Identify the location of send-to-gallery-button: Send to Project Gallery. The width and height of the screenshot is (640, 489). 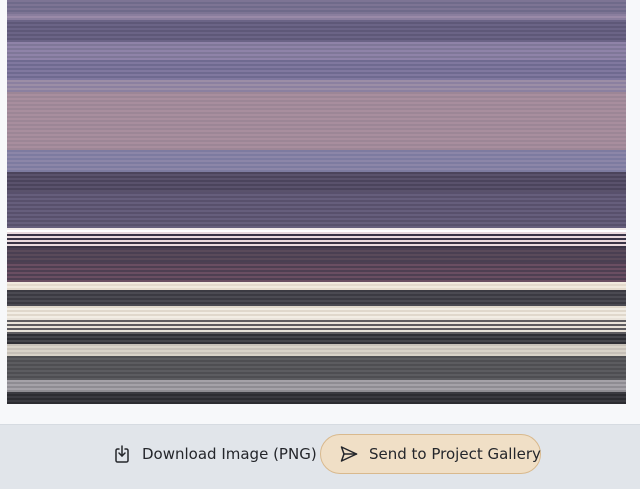
(430, 454).